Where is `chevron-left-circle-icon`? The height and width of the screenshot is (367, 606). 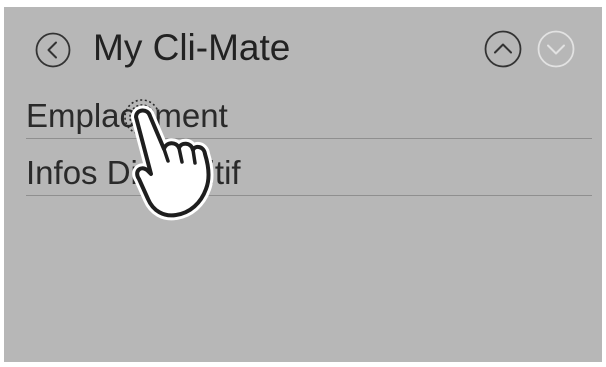
chevron-left-circle-icon is located at coordinates (53, 50).